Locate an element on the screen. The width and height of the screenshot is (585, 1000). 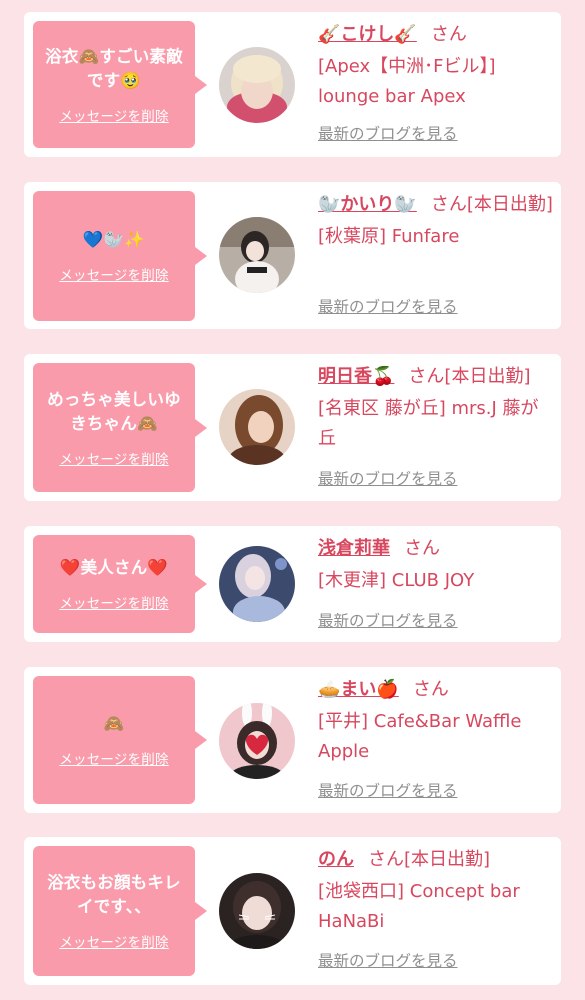
sender-line: 🥧まい🍎 さん is located at coordinates (436, 690).